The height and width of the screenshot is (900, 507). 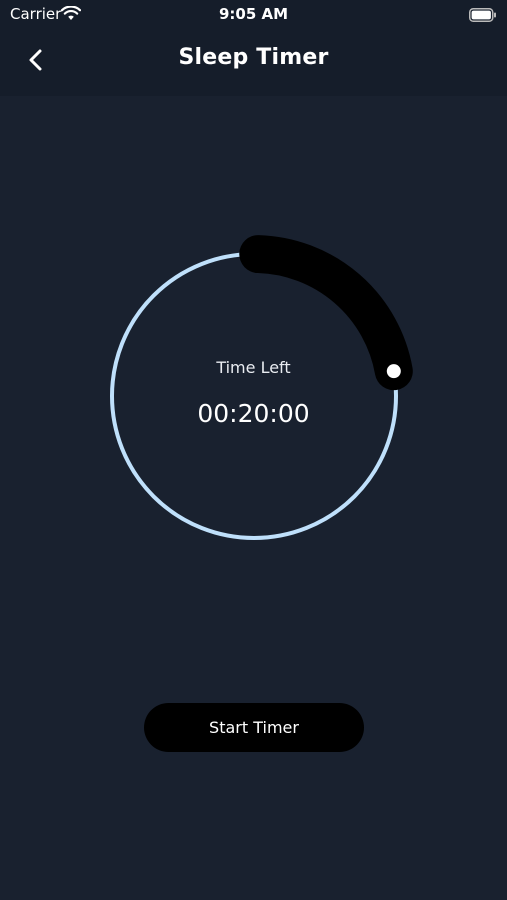 I want to click on start-timer-button: Start Timer, so click(x=254, y=727).